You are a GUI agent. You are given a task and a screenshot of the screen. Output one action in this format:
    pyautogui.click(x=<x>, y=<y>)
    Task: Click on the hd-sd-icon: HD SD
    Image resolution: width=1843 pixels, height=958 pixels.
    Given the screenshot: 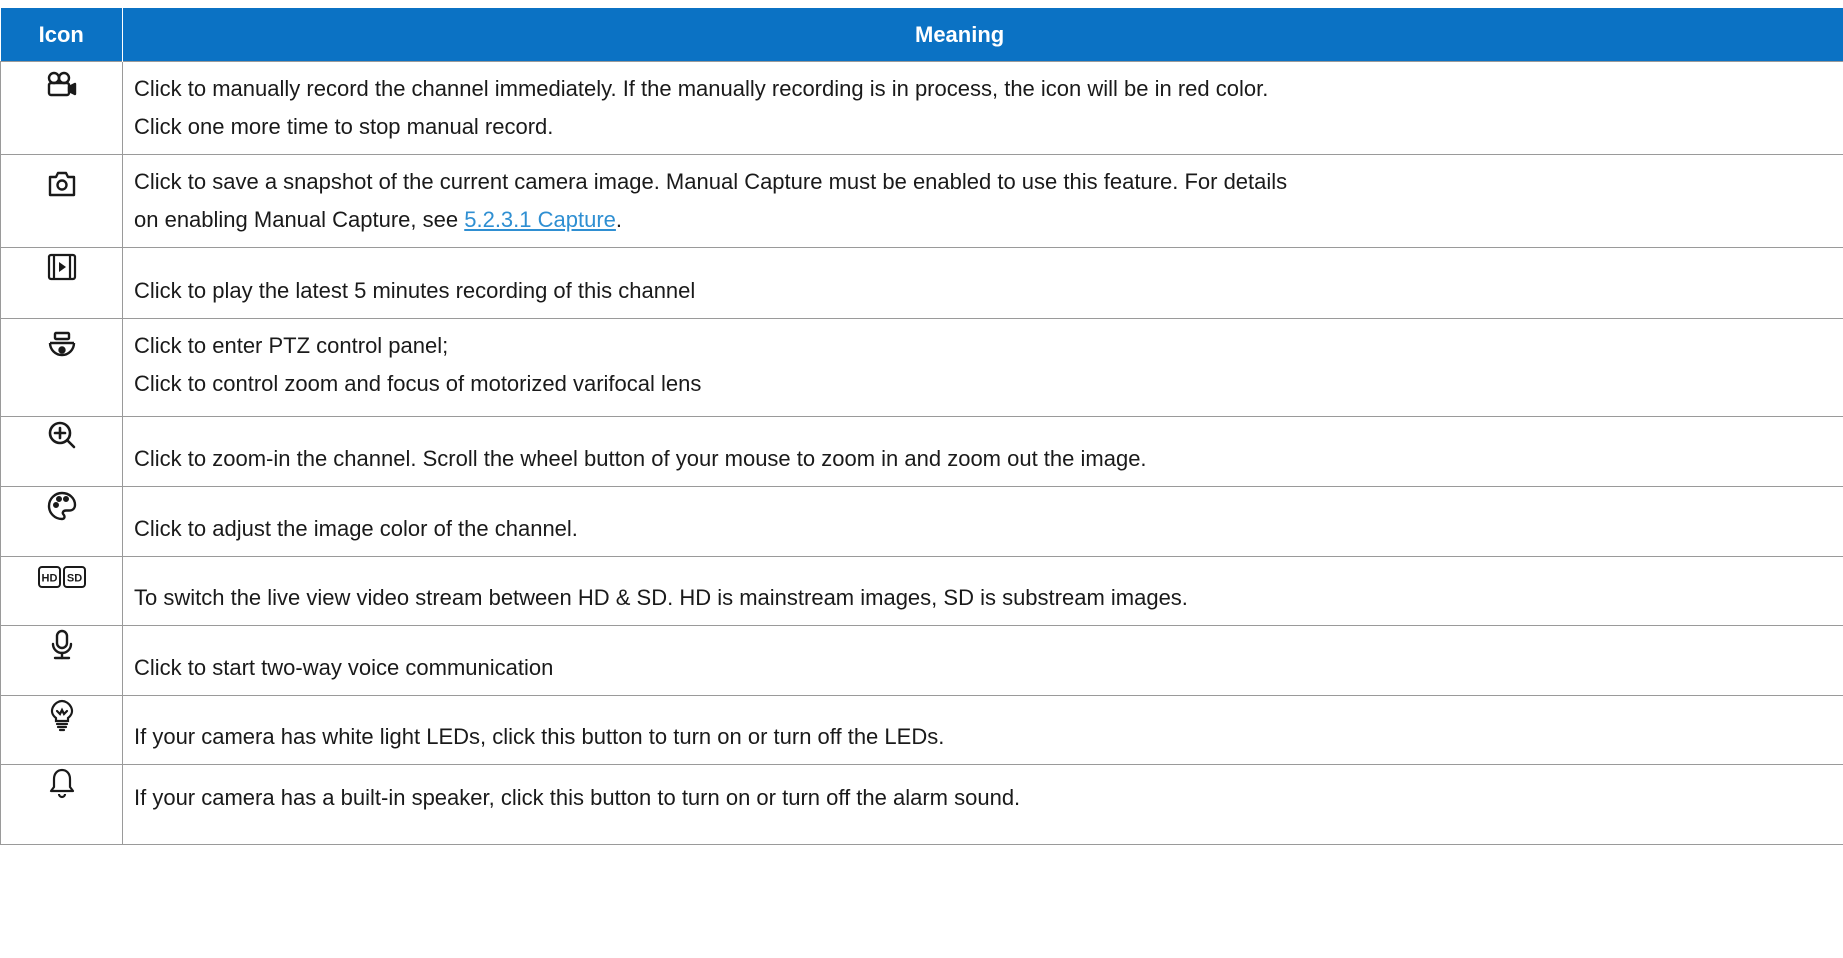 What is the action you would take?
    pyautogui.click(x=61, y=577)
    